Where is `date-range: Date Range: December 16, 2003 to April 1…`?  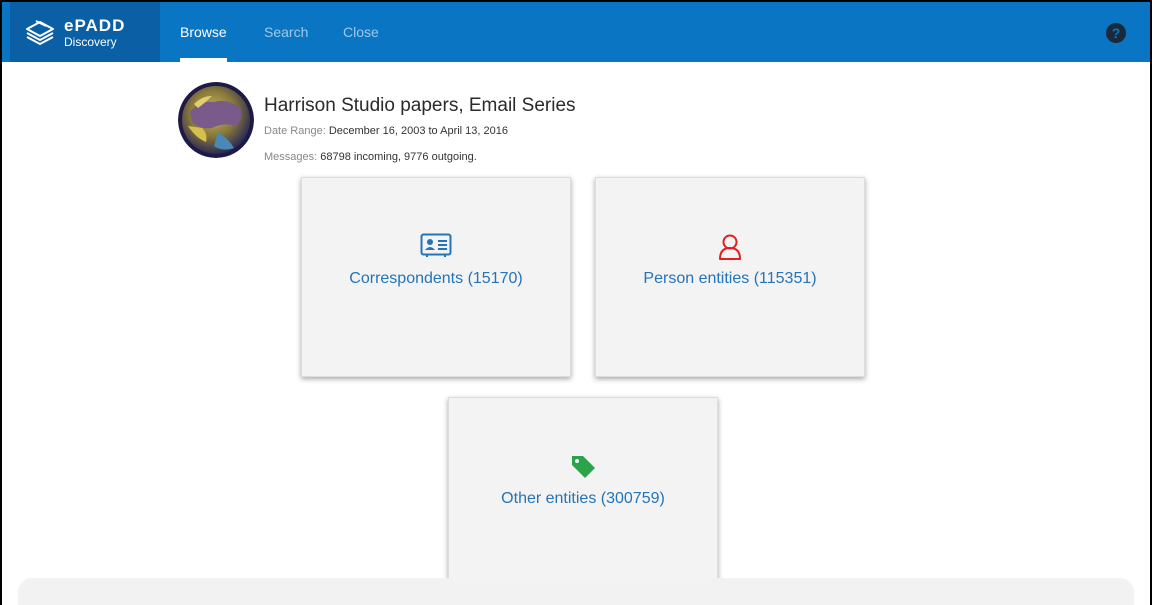
date-range: Date Range: December 16, 2003 to April 1… is located at coordinates (386, 131).